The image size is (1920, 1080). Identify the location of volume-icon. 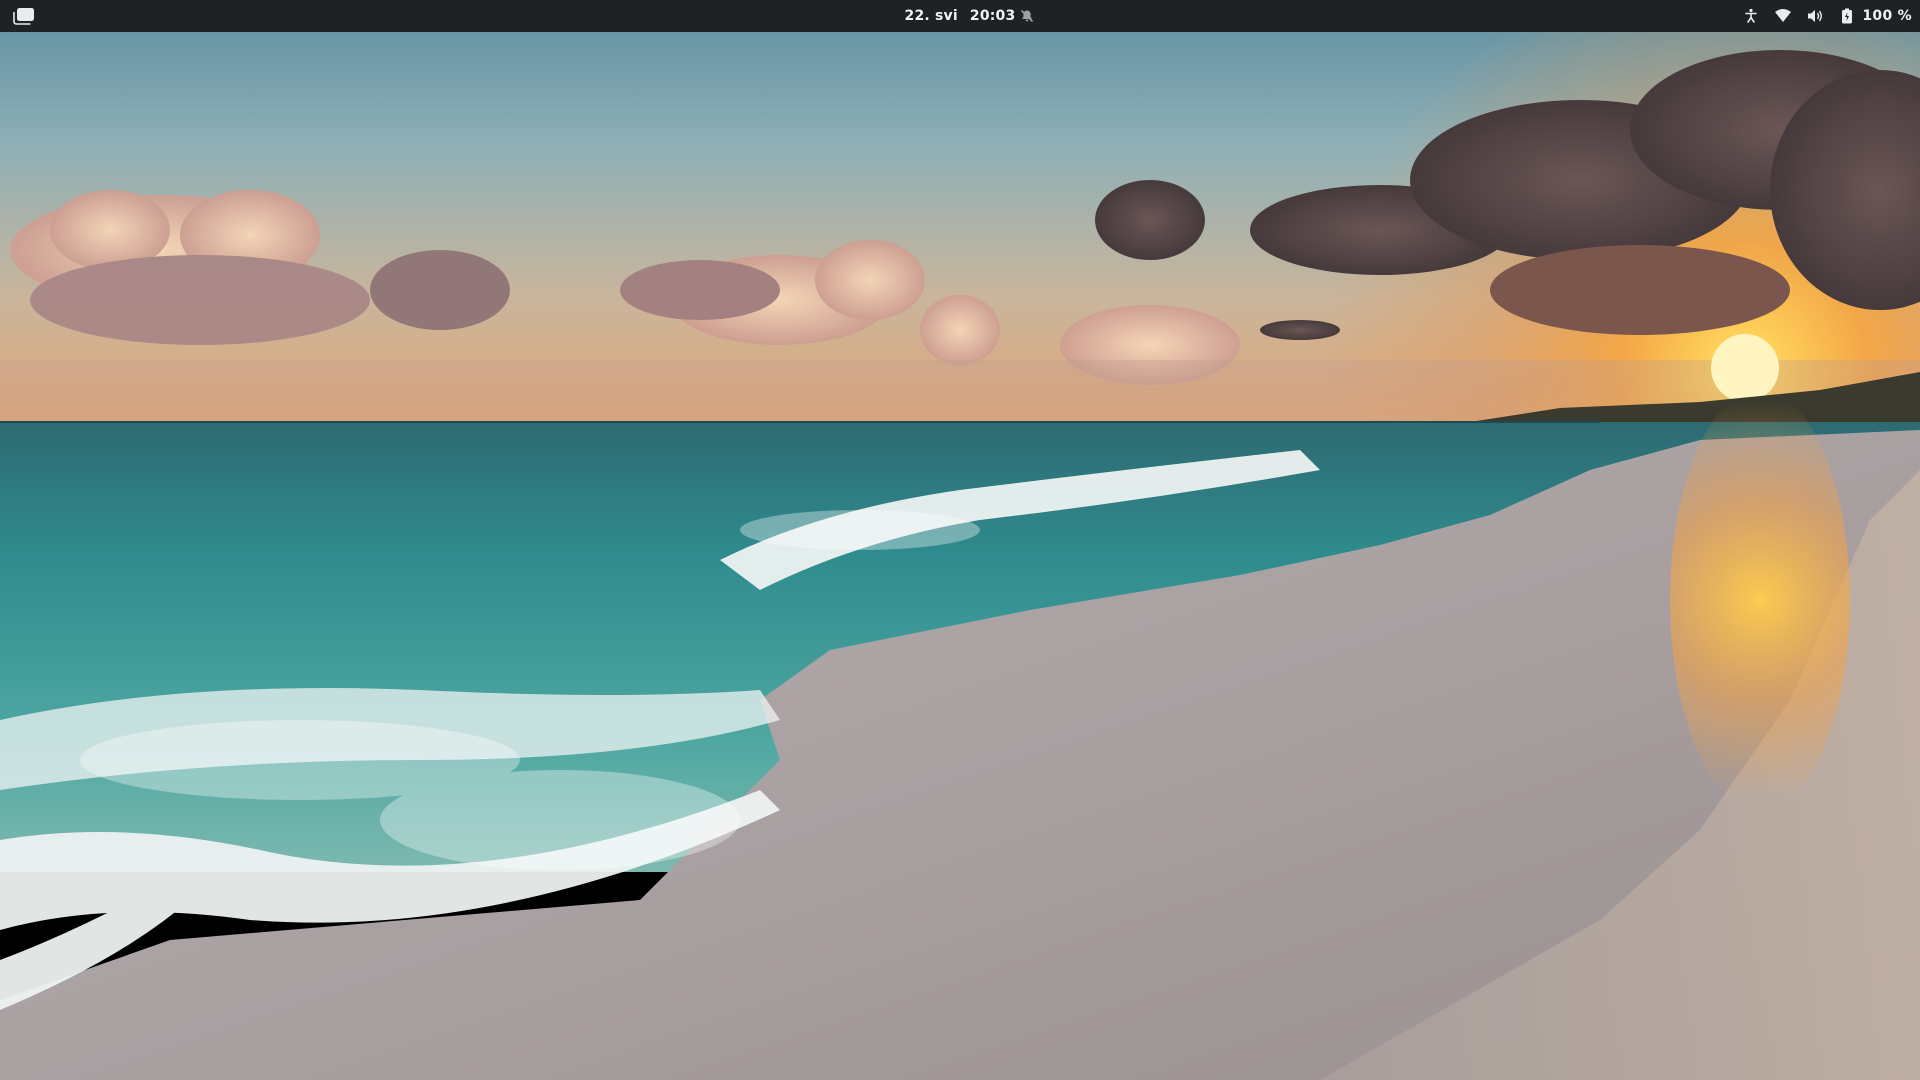
(1815, 16).